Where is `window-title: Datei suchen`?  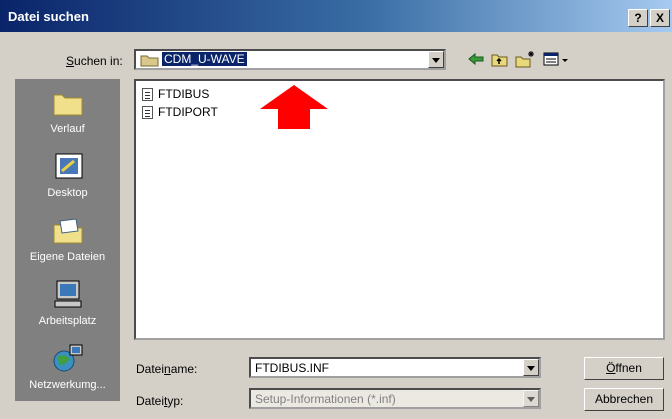 window-title: Datei suchen is located at coordinates (48, 16).